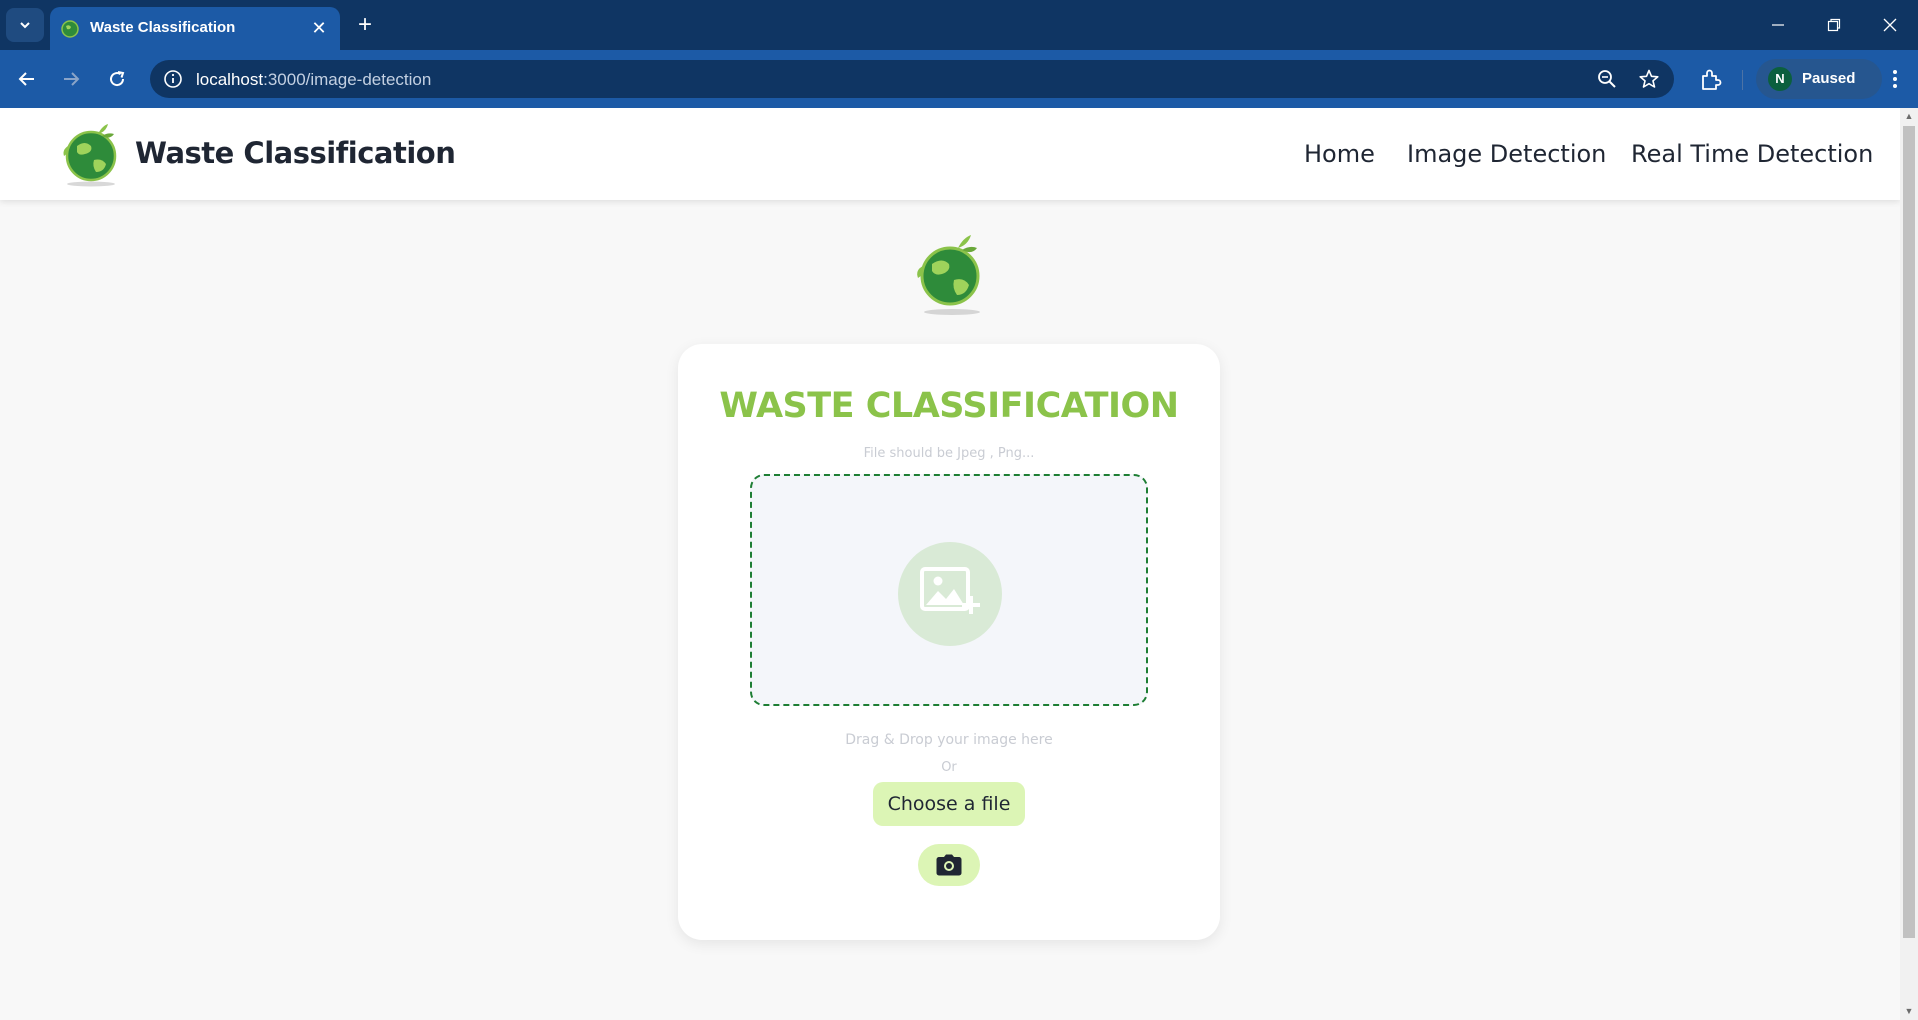  I want to click on toolbar-separator, so click(1742, 80).